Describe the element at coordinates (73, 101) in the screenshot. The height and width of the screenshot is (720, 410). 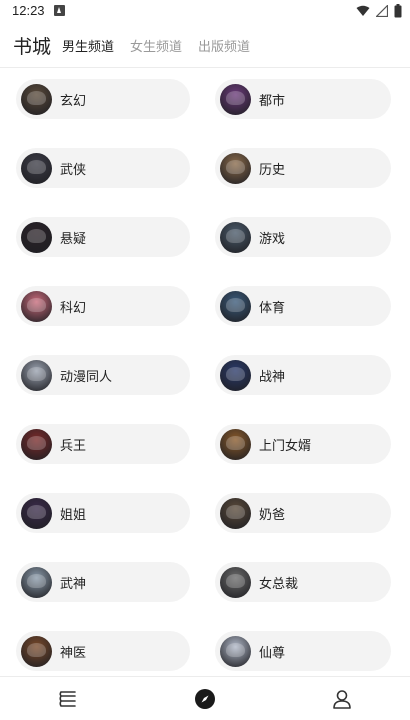
I see `category-label: 玄幻` at that location.